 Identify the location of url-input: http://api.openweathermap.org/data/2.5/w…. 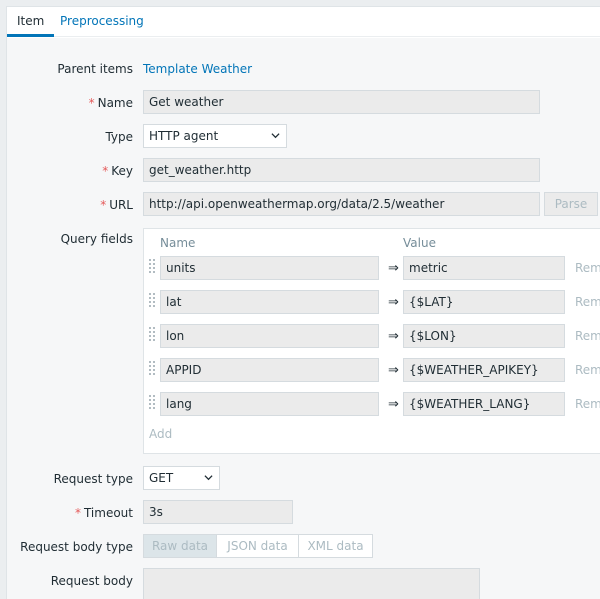
(341, 204).